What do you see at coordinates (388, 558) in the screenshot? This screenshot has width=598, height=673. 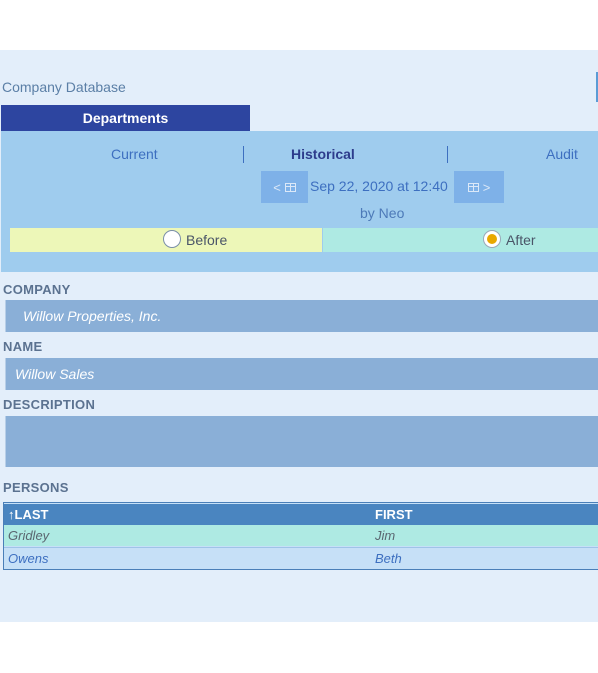 I see `cell-first: Beth` at bounding box center [388, 558].